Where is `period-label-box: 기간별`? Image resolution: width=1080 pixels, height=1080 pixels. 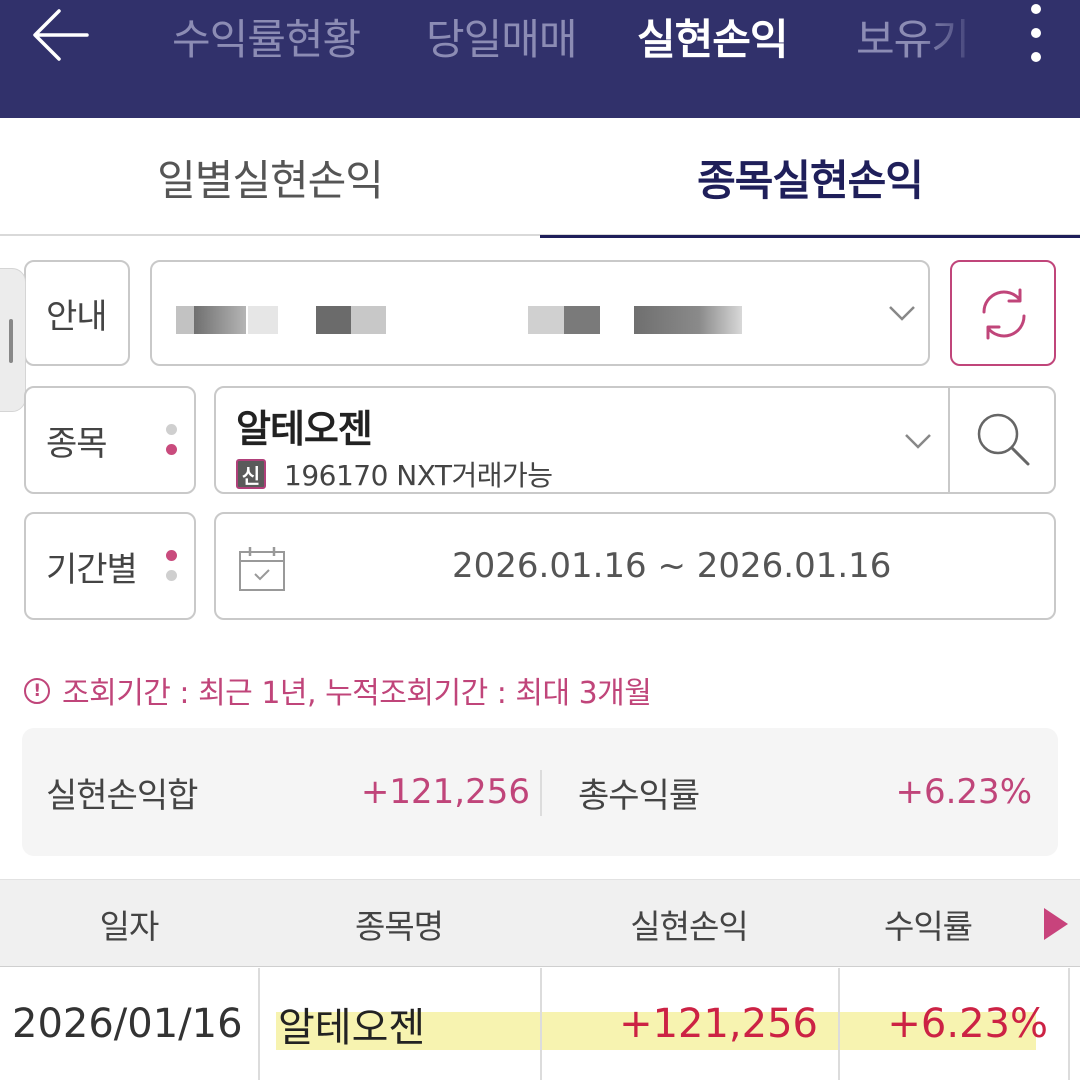
period-label-box: 기간별 is located at coordinates (110, 566).